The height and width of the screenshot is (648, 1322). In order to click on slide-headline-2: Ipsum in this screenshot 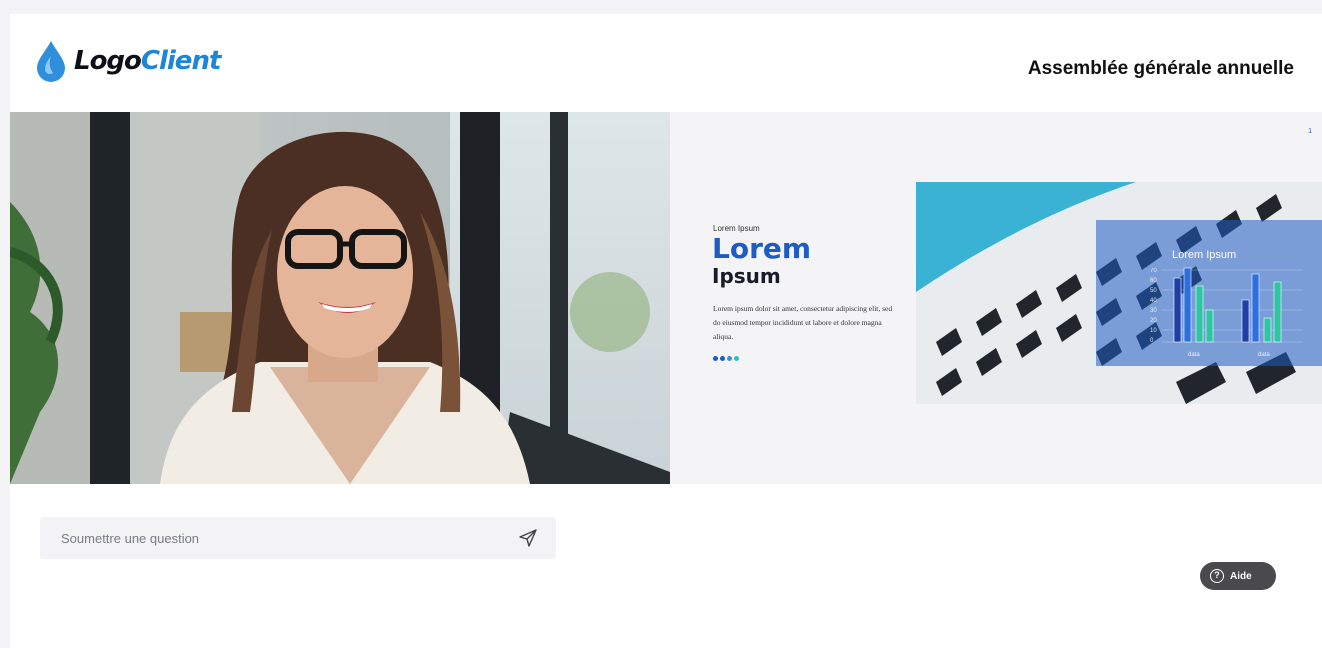, I will do `click(746, 276)`.